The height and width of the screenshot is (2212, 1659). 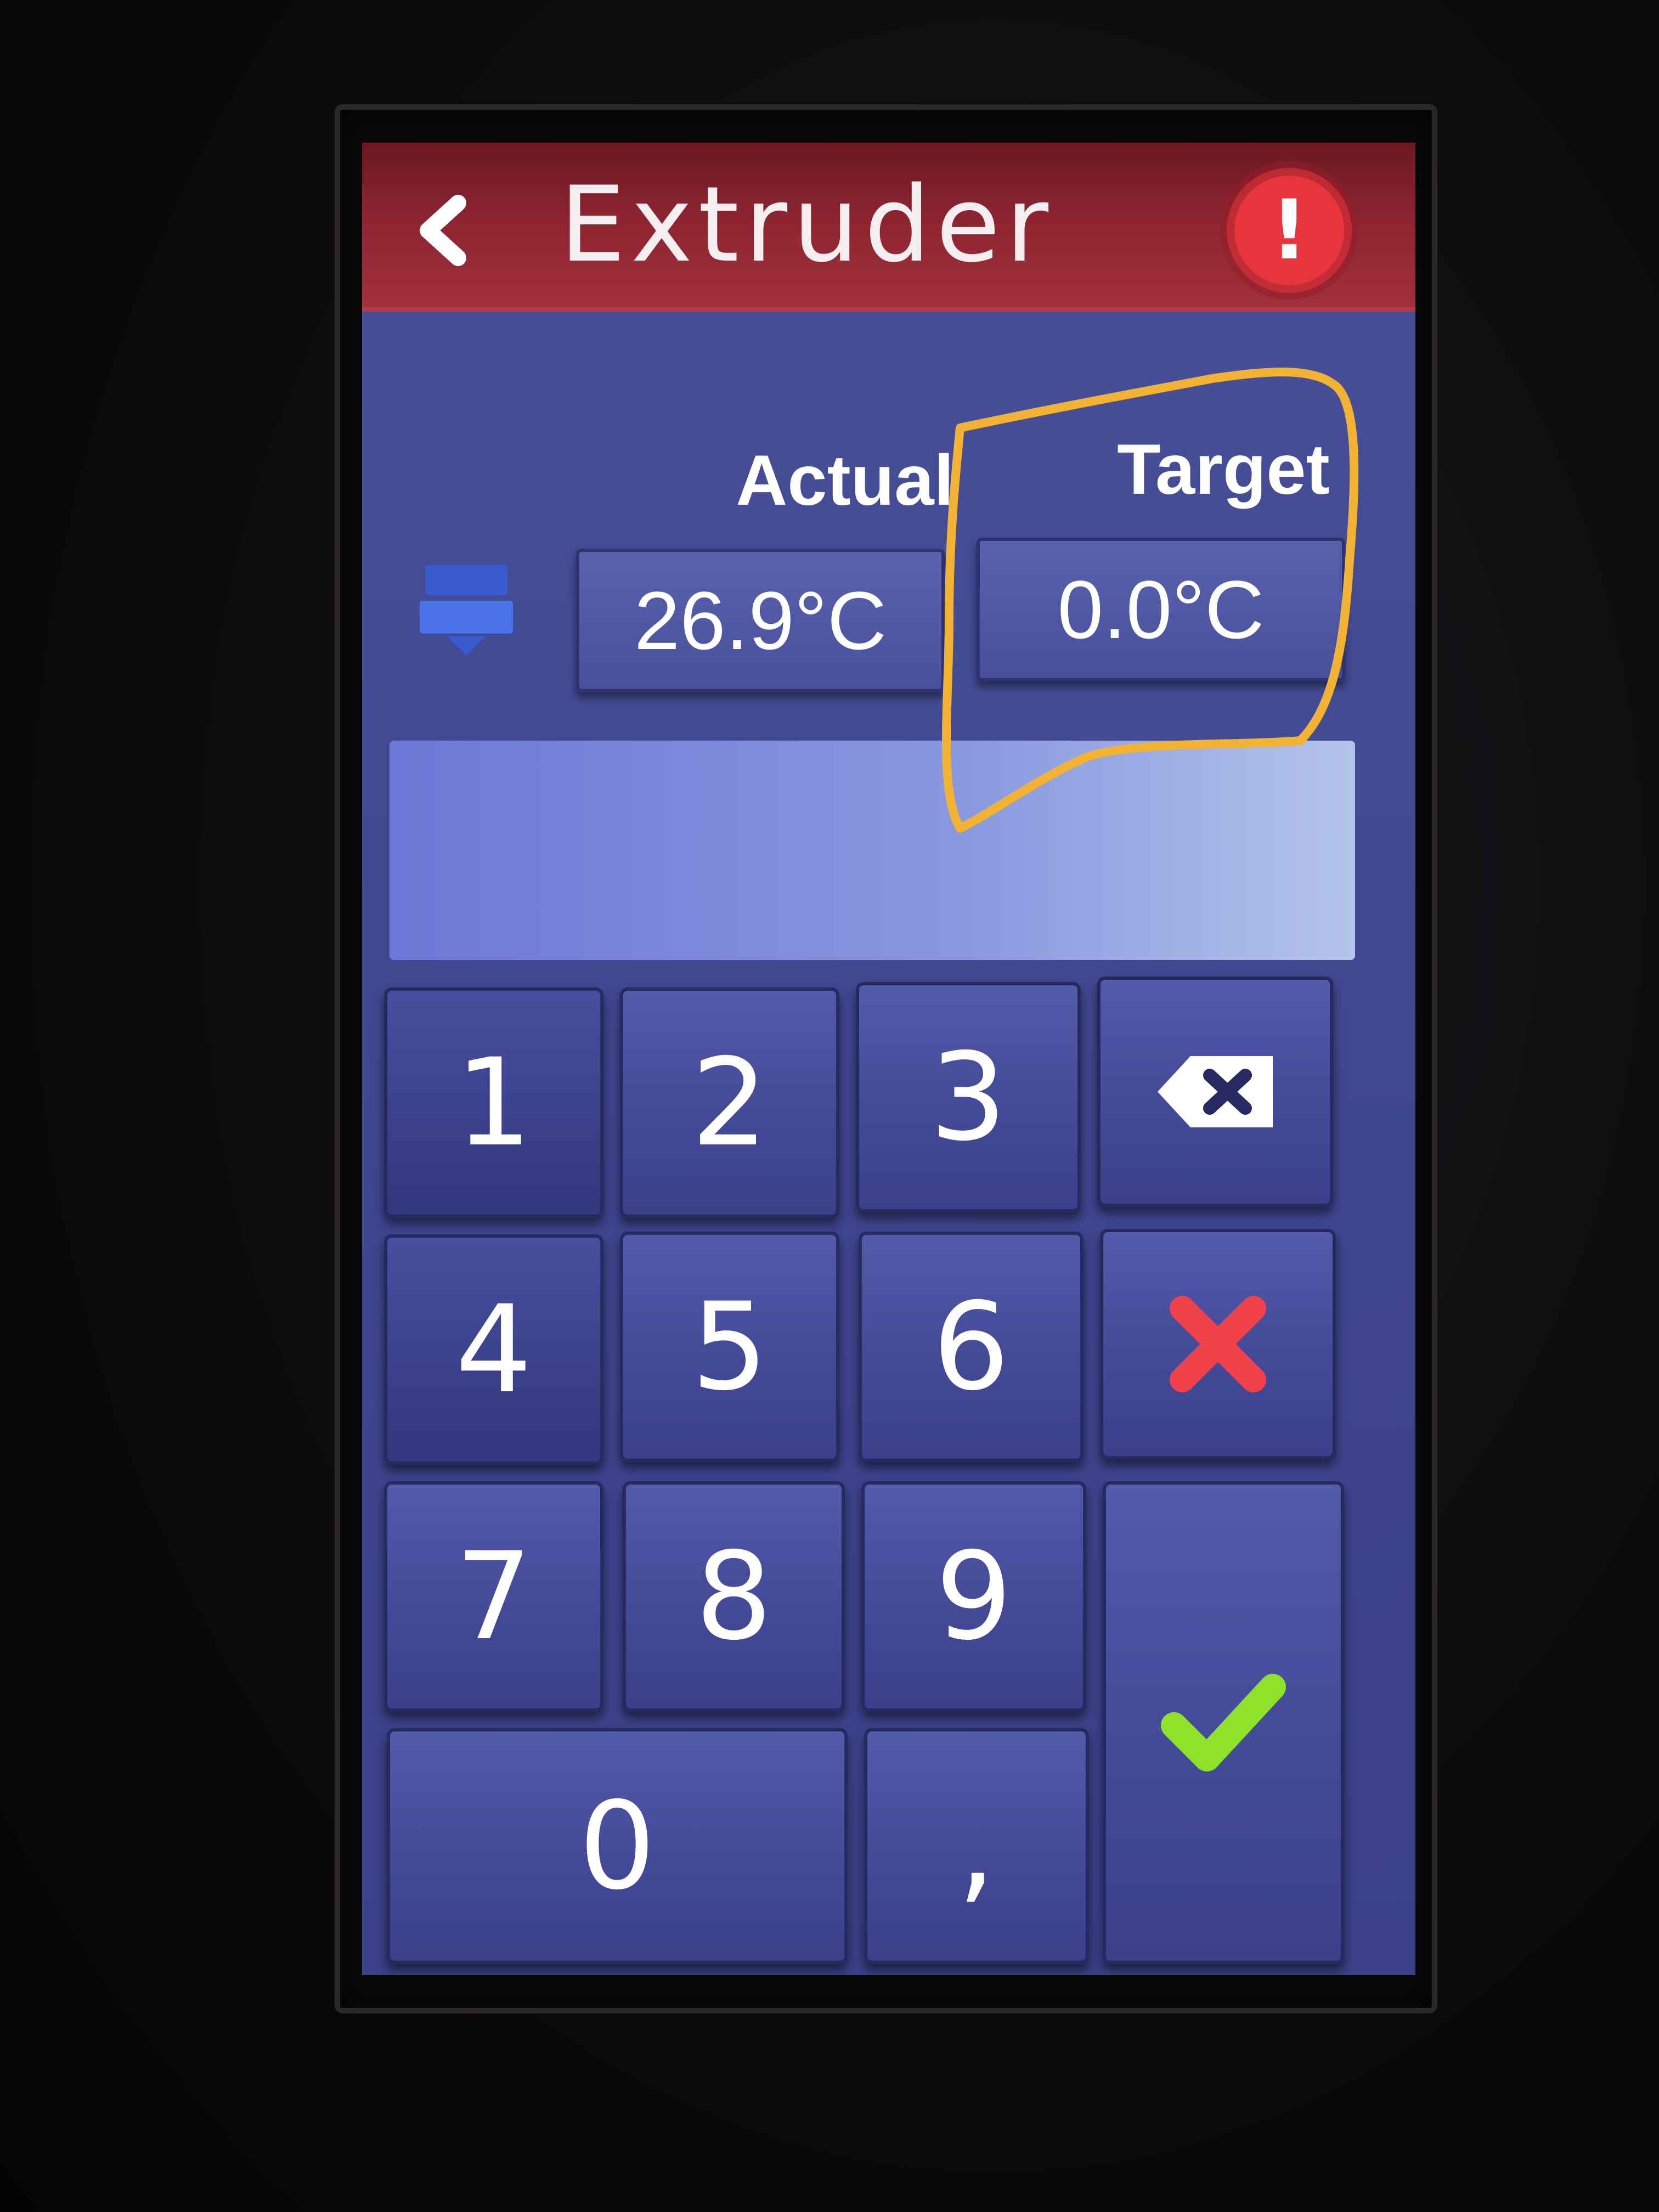 What do you see at coordinates (807, 225) in the screenshot?
I see `page-title: Extruder` at bounding box center [807, 225].